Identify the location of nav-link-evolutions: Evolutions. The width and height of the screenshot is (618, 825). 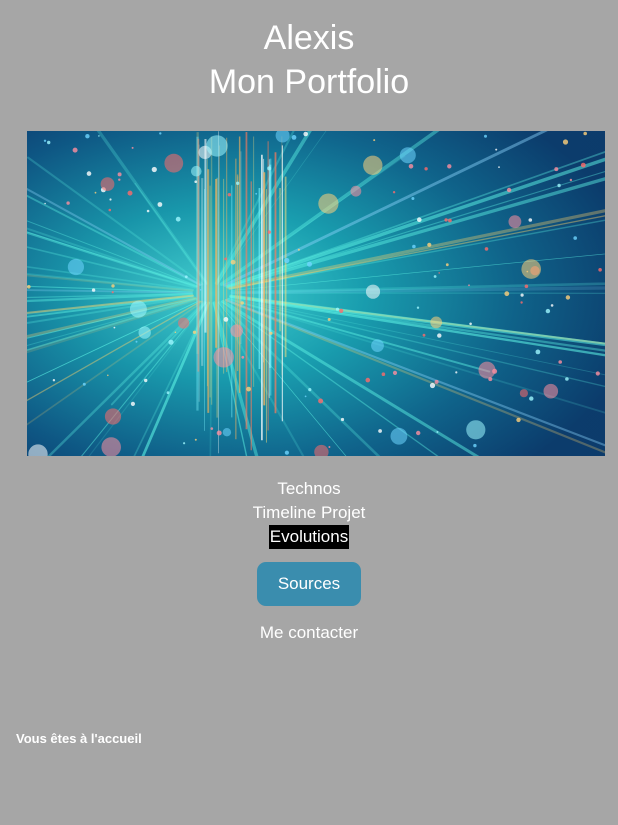
(309, 537).